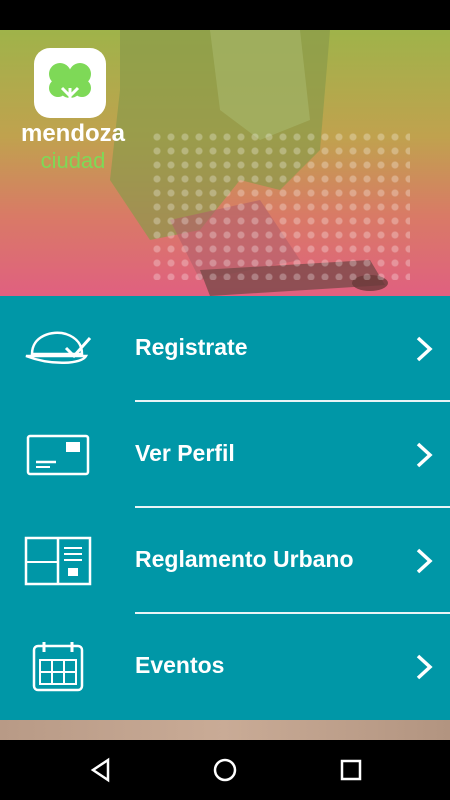 The image size is (450, 800). Describe the element at coordinates (58, 561) in the screenshot. I see `book-icon` at that location.